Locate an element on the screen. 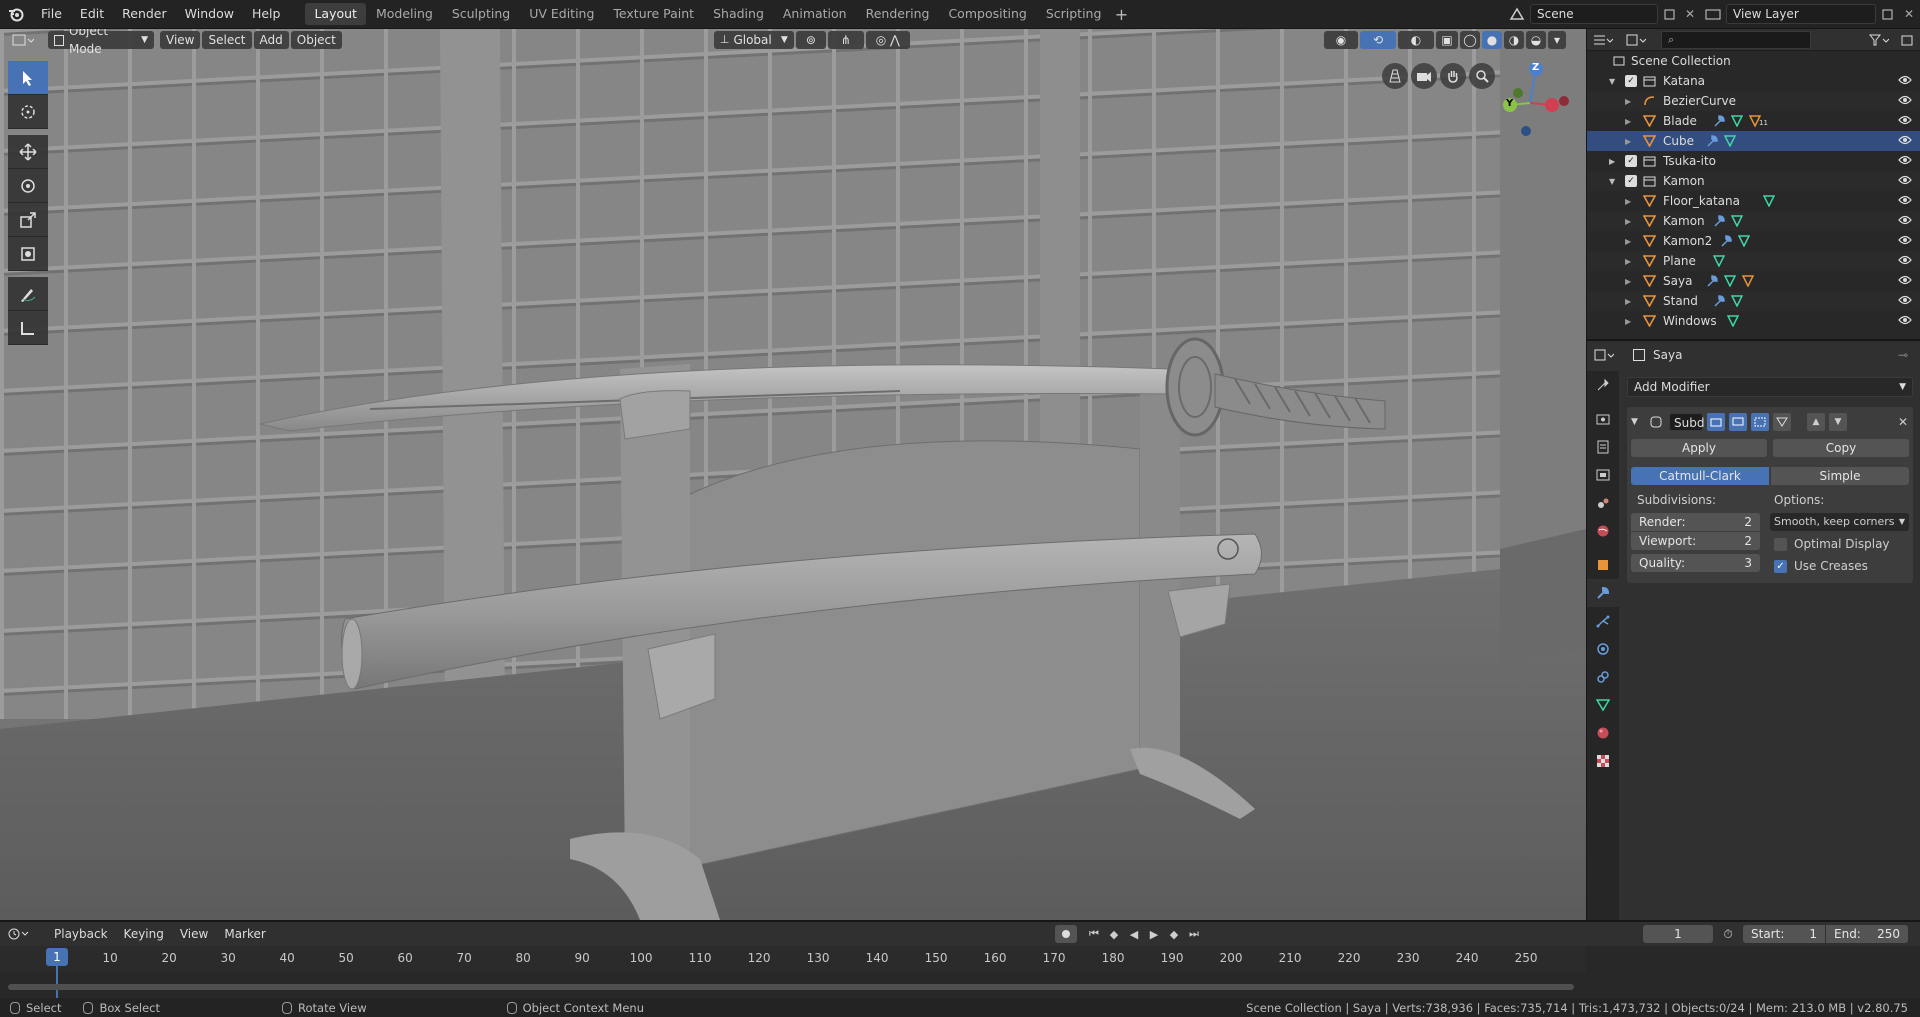  optimal-display-checkbox: Optimal Display is located at coordinates (1839, 544).